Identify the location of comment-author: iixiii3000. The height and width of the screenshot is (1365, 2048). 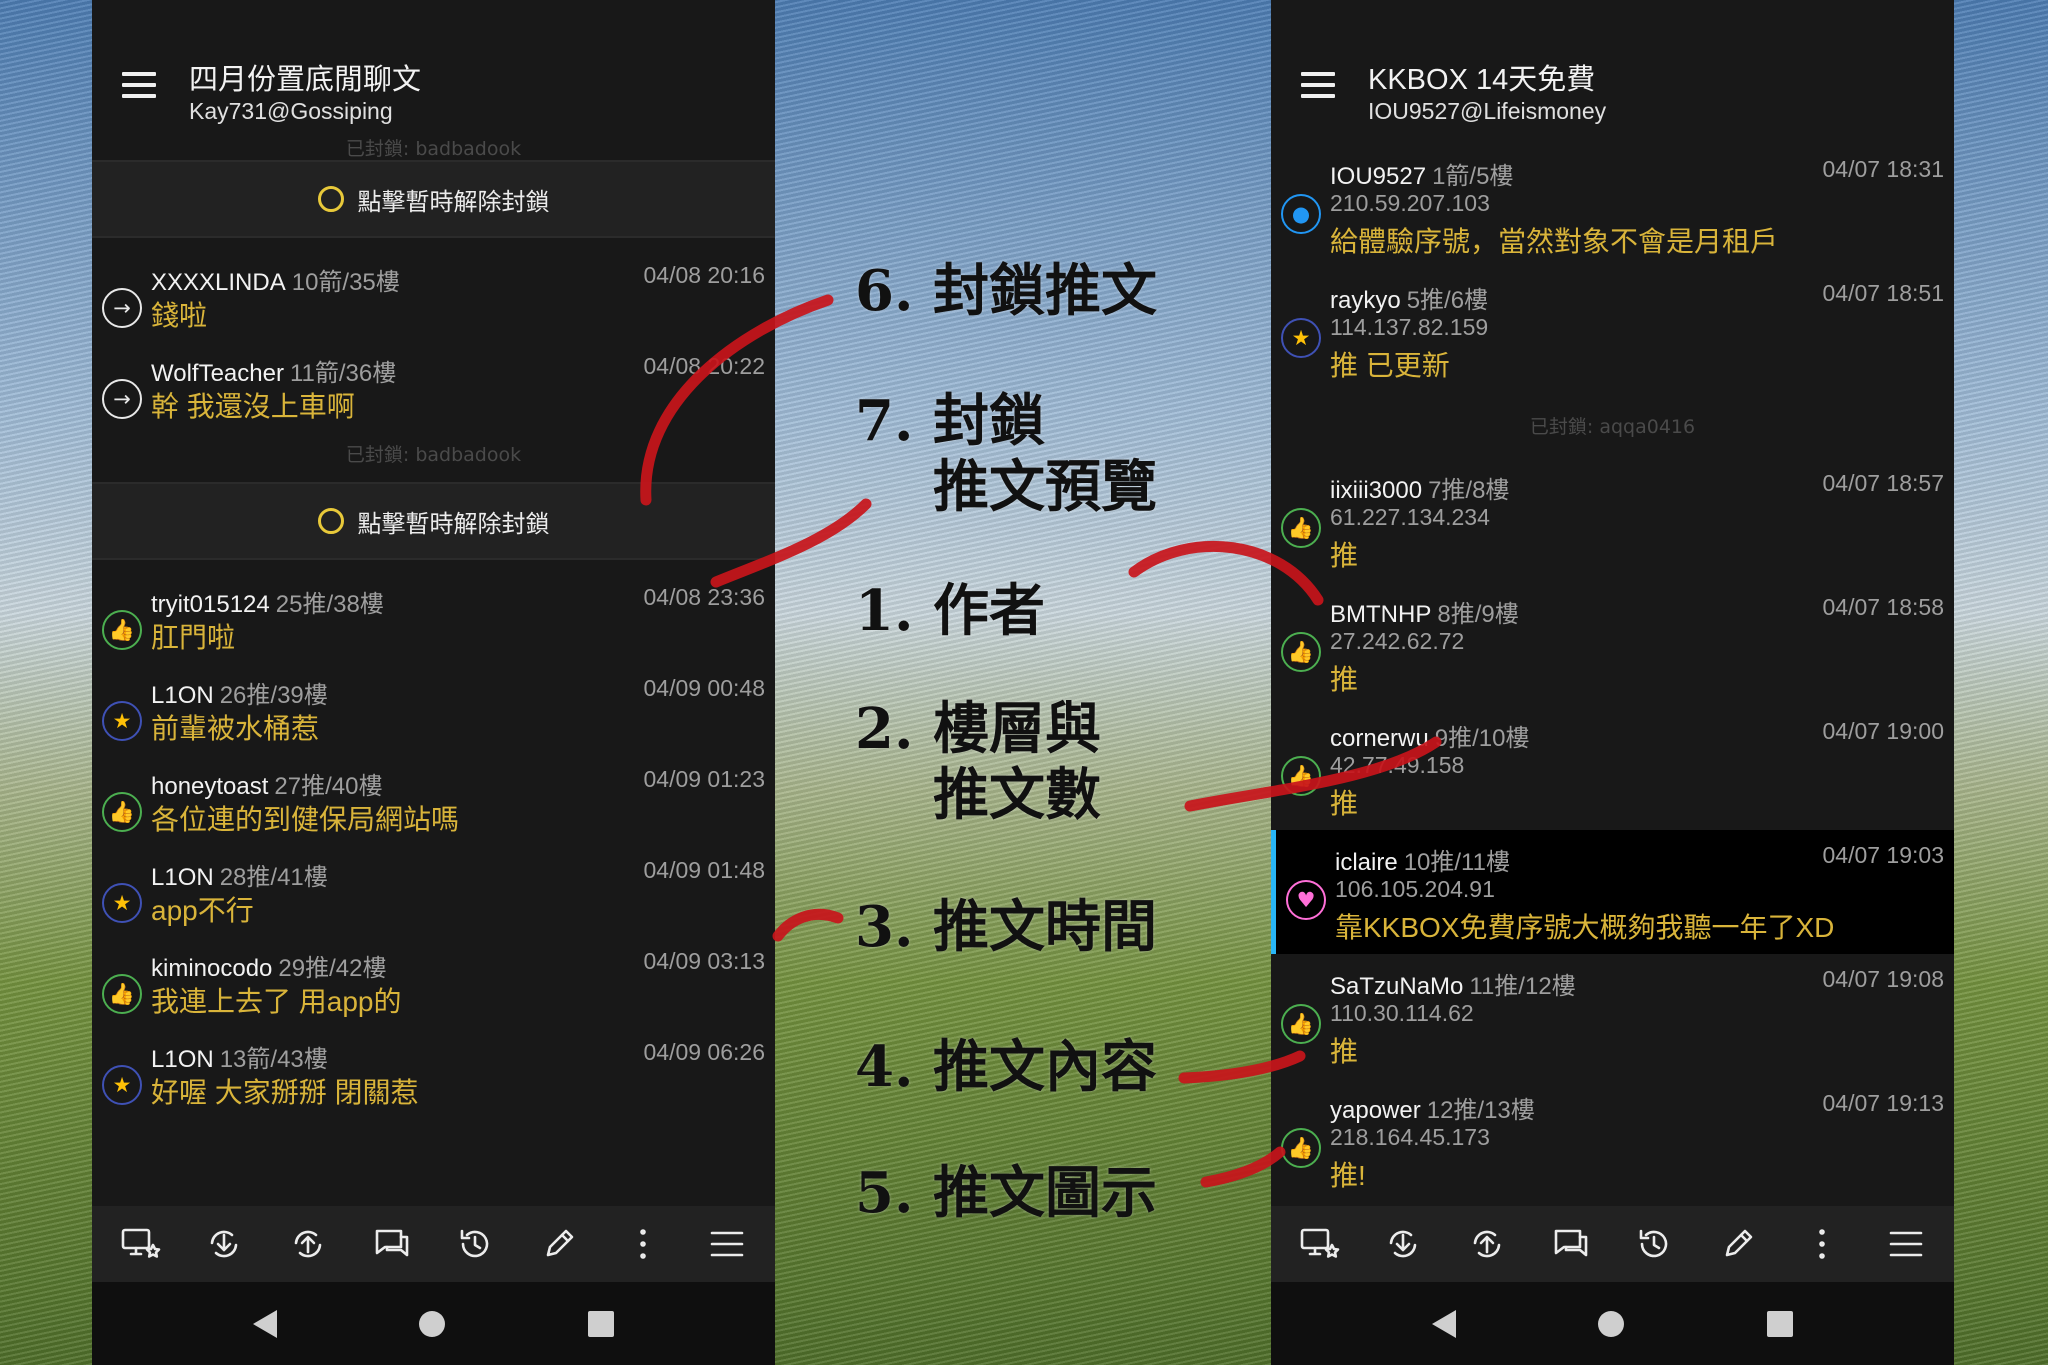
(1376, 490).